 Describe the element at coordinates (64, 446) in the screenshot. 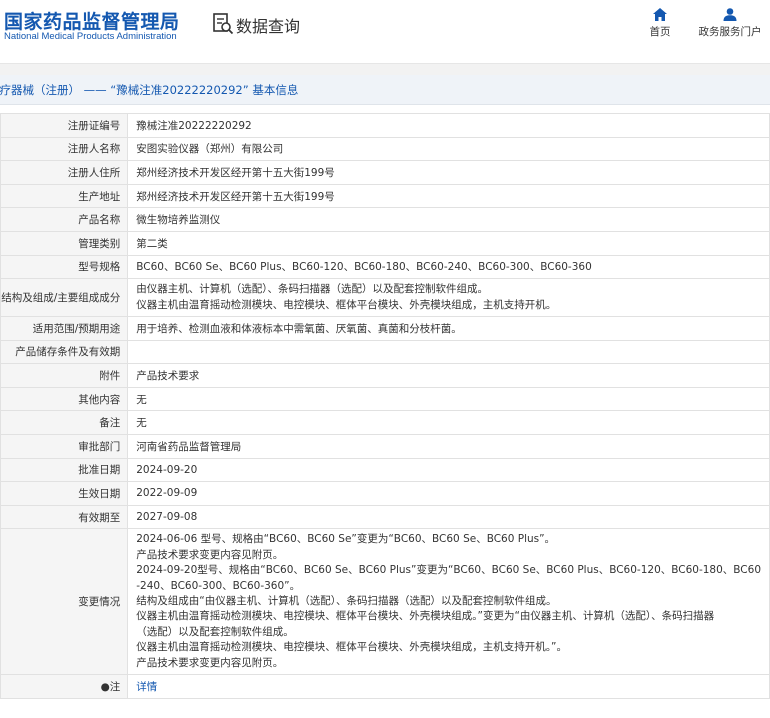

I see `row-key: 审批部门` at that location.